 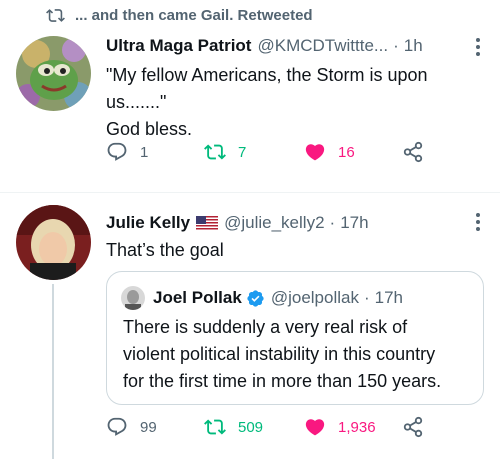 What do you see at coordinates (413, 46) in the screenshot?
I see `tweet-time: 1h` at bounding box center [413, 46].